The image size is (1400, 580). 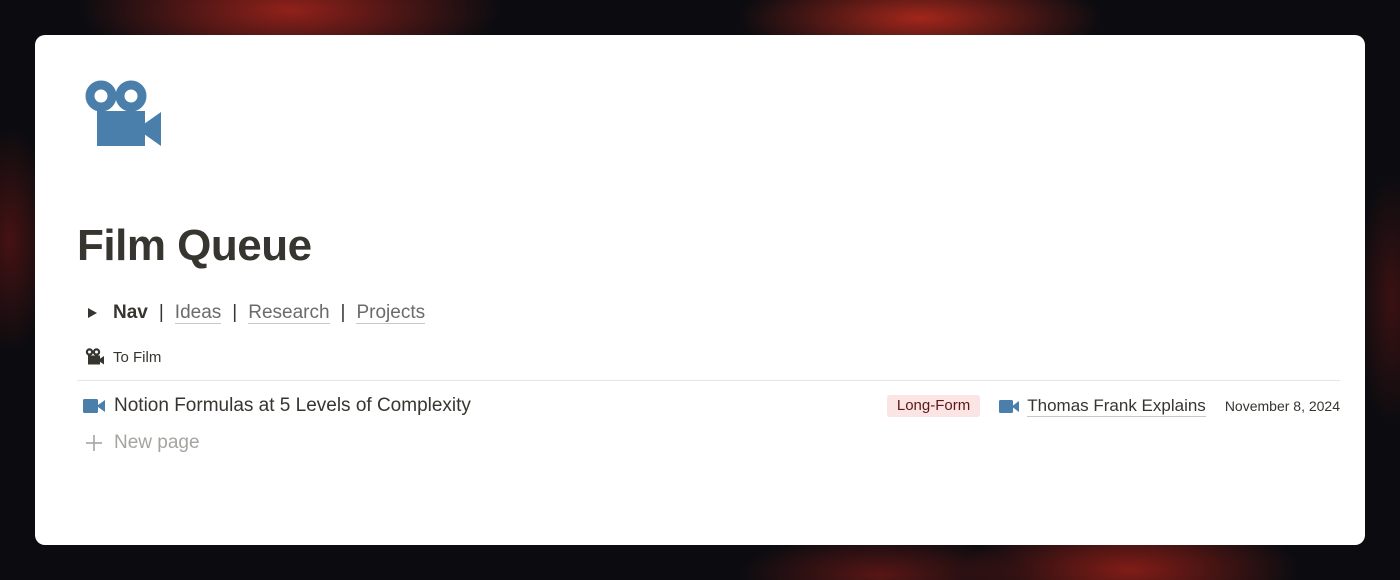 What do you see at coordinates (194, 245) in the screenshot?
I see `page-title: Film Queue` at bounding box center [194, 245].